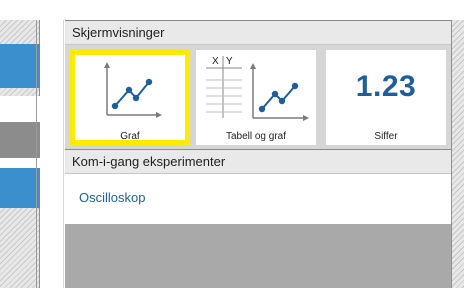 The height and width of the screenshot is (288, 464). What do you see at coordinates (258, 199) in the screenshot?
I see `experiments-list: Oscilloskop` at bounding box center [258, 199].